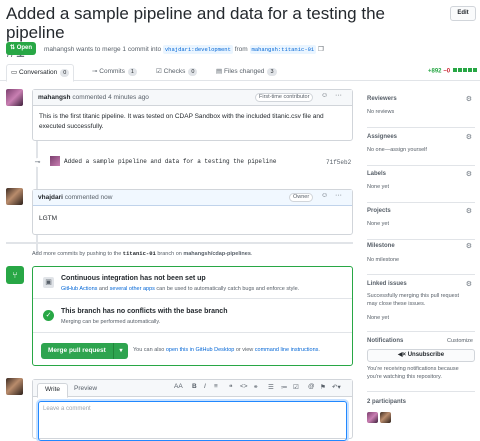 Image resolution: width=480 pixels, height=441 pixels. I want to click on customize-link: Customize, so click(460, 341).